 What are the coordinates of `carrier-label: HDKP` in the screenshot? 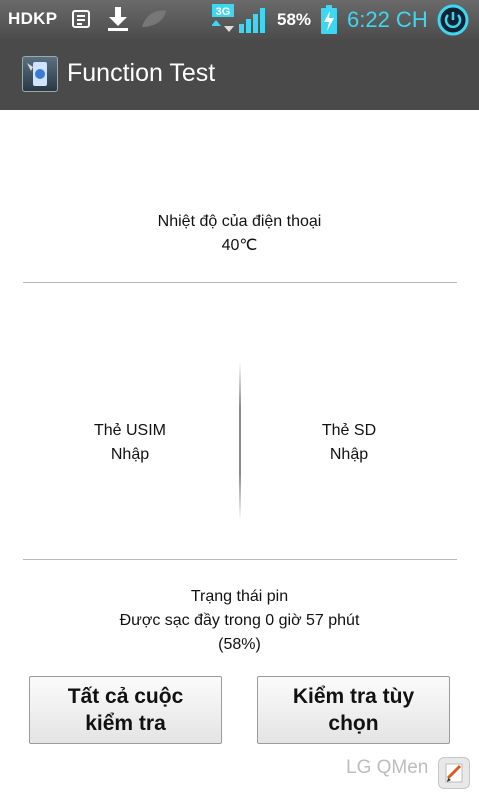 It's located at (33, 18).